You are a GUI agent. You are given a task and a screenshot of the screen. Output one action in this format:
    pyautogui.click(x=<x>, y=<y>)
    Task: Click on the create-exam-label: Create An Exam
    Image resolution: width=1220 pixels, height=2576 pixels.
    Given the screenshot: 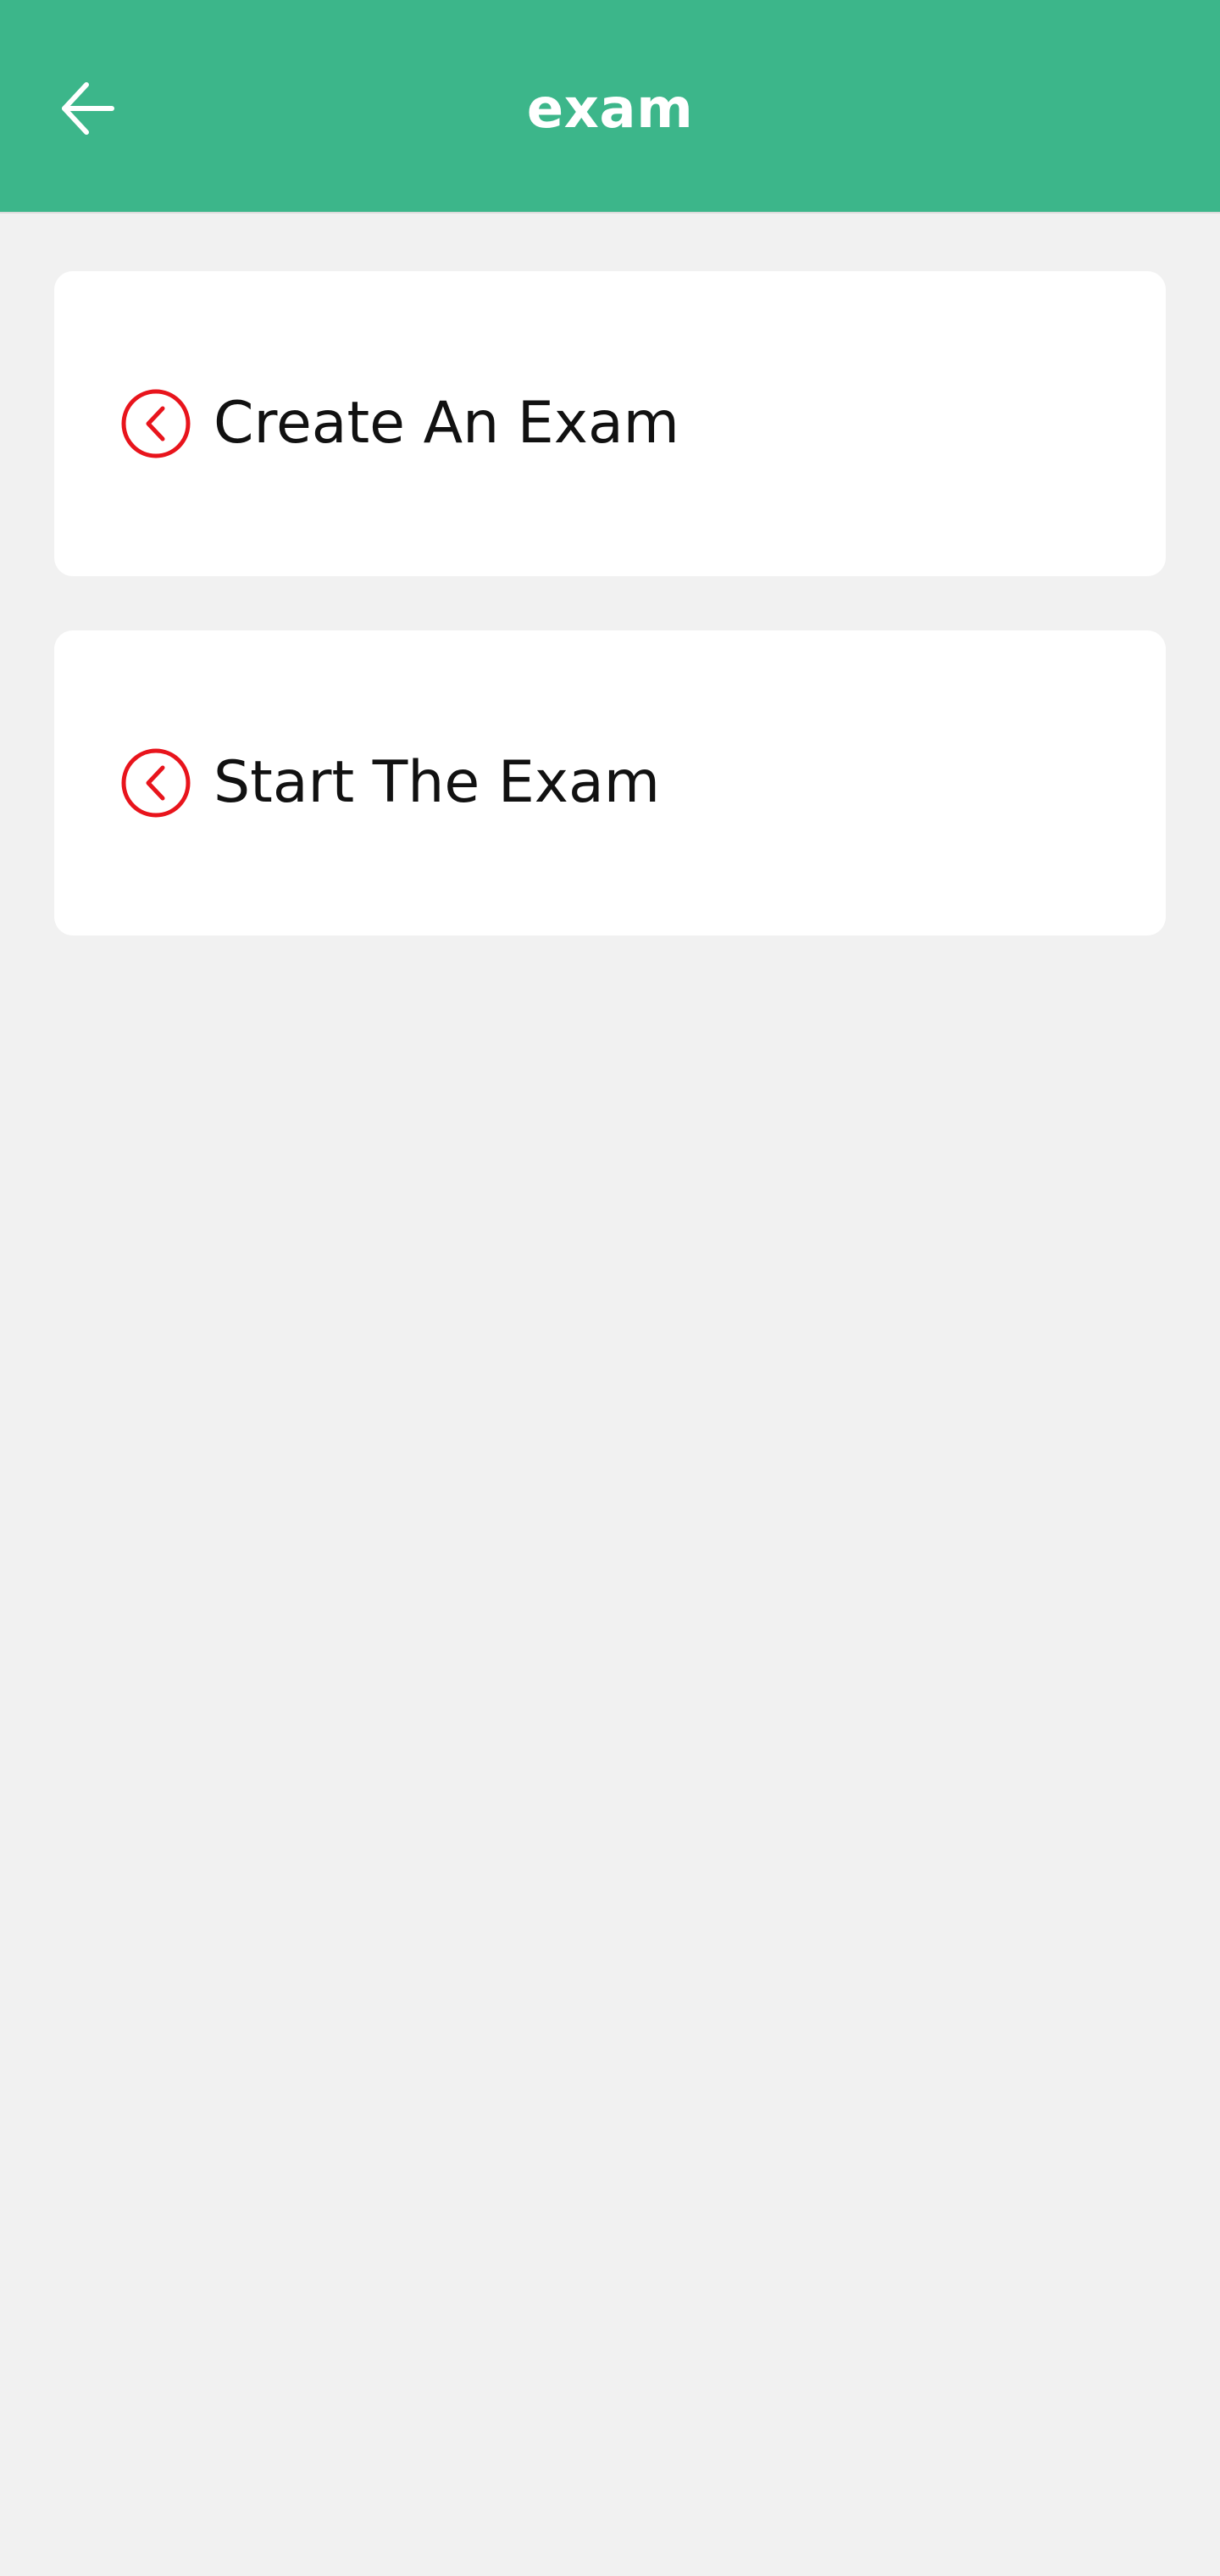 What is the action you would take?
    pyautogui.click(x=446, y=423)
    